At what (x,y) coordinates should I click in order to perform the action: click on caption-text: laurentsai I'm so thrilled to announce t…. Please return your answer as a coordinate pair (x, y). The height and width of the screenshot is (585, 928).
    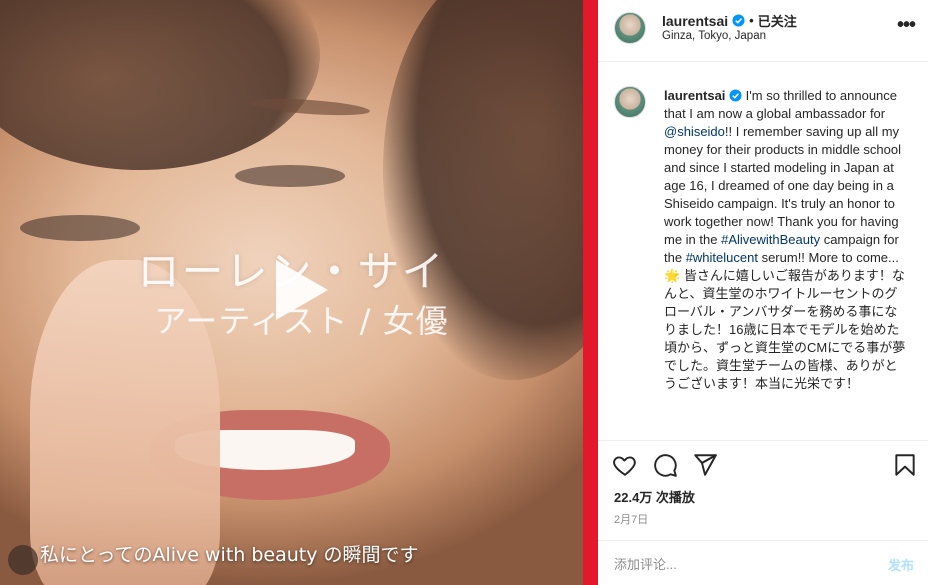
    Looking at the image, I should click on (786, 240).